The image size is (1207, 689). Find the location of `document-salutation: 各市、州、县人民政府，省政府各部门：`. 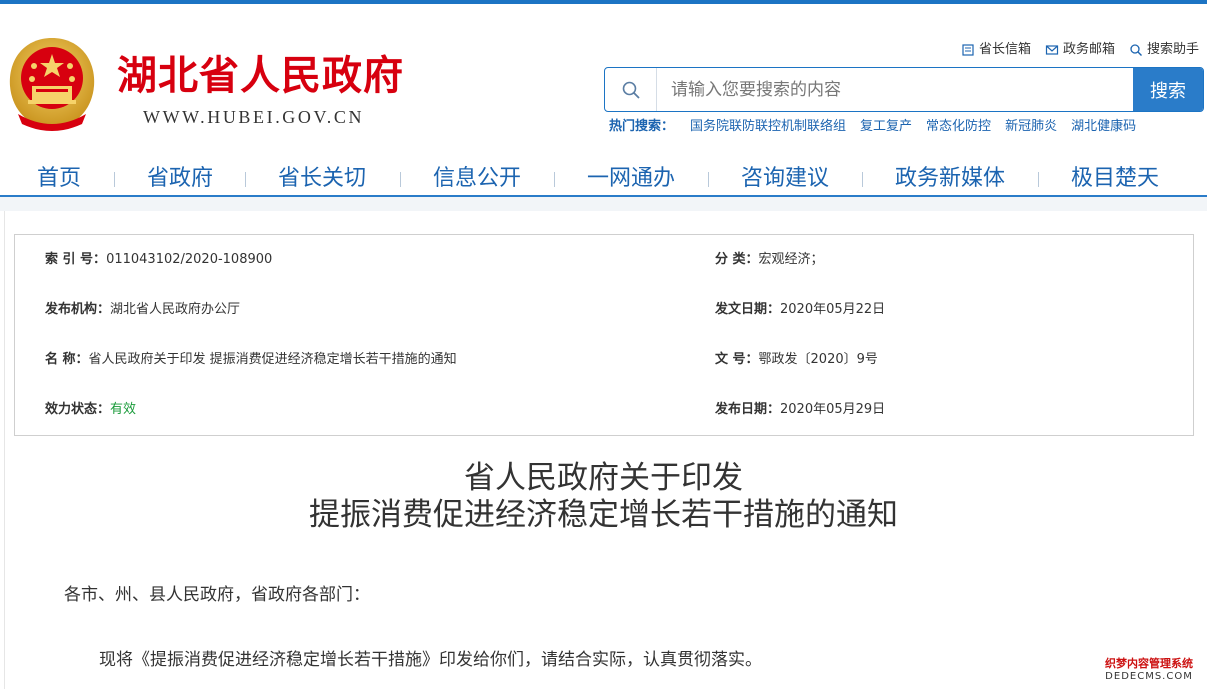

document-salutation: 各市、州、县人民政府，省政府各部门： is located at coordinates (217, 595).